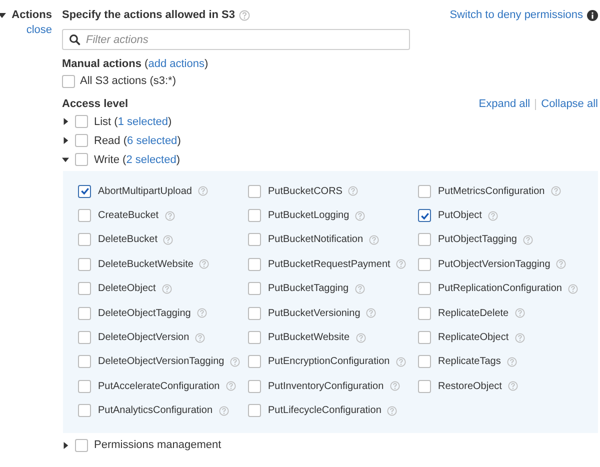 This screenshot has width=600, height=467. What do you see at coordinates (158, 445) in the screenshot?
I see `access-level-label: Permissions management` at bounding box center [158, 445].